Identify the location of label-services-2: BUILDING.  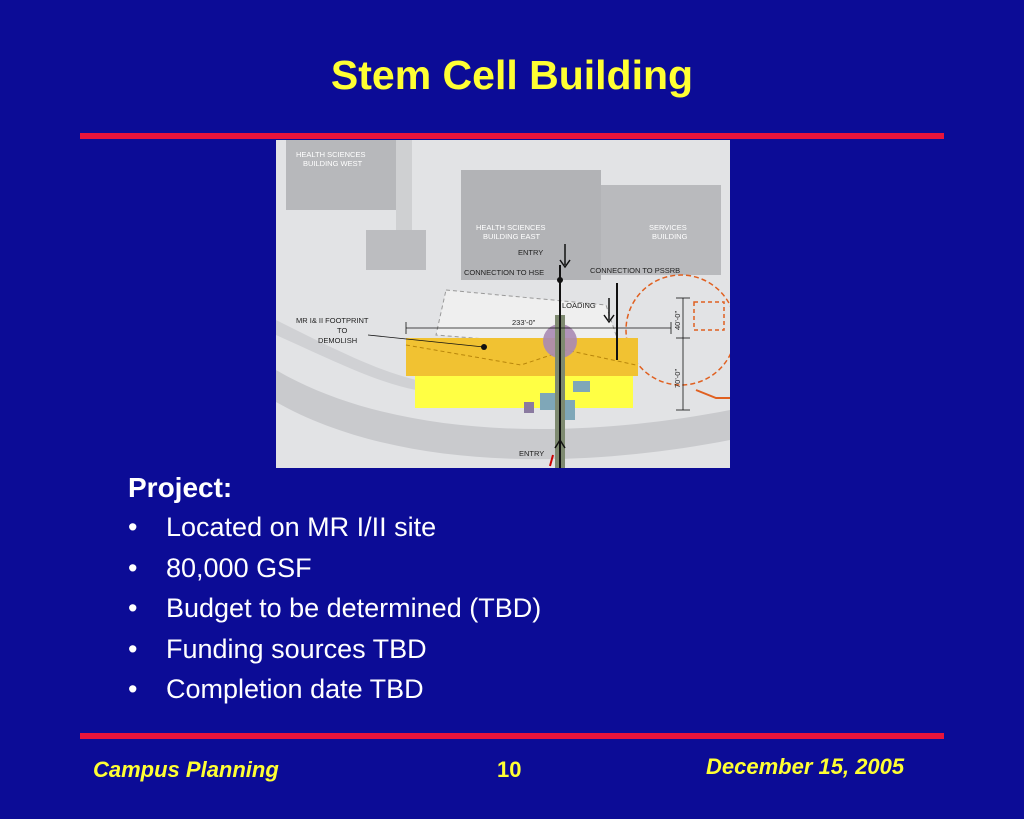
(670, 236).